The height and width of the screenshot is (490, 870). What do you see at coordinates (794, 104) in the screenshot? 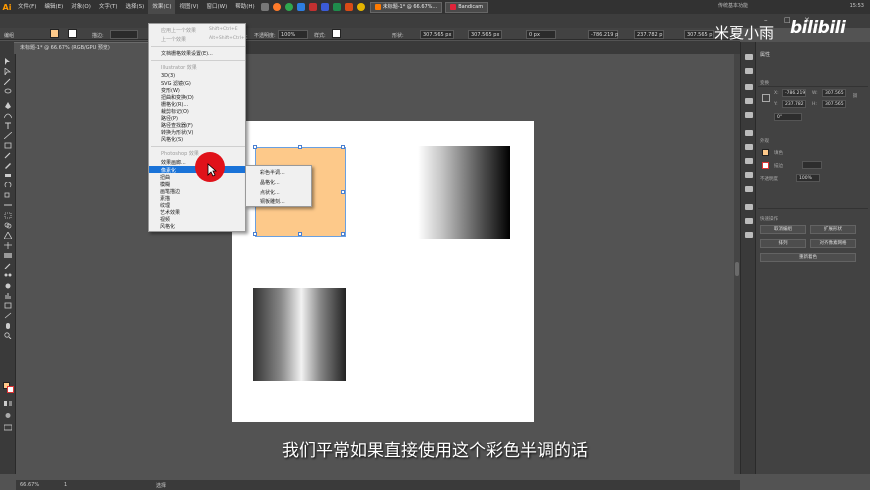
I see `y-input: 237.782` at bounding box center [794, 104].